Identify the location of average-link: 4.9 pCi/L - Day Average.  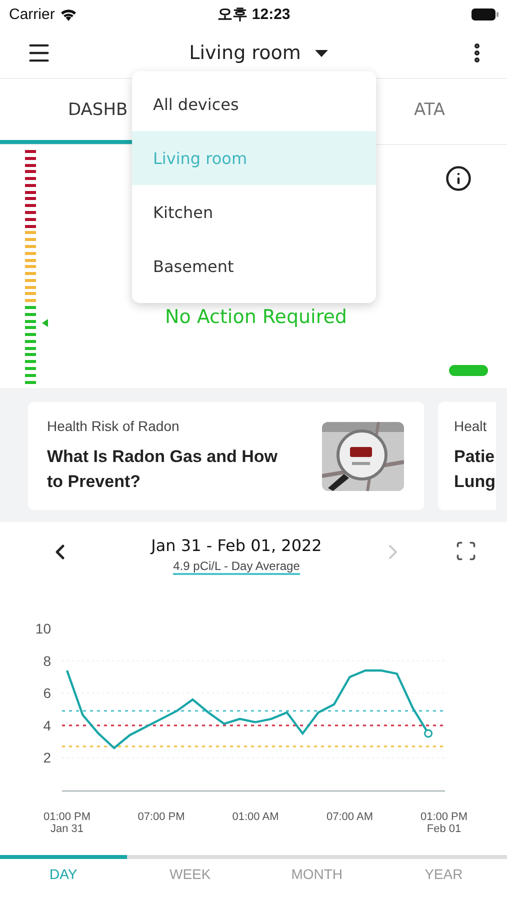
(236, 567).